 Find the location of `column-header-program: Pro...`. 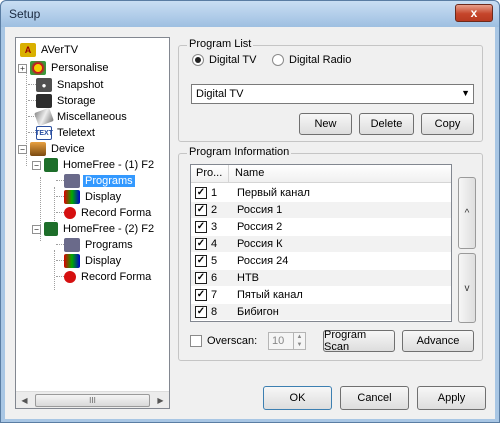

column-header-program: Pro... is located at coordinates (209, 173).